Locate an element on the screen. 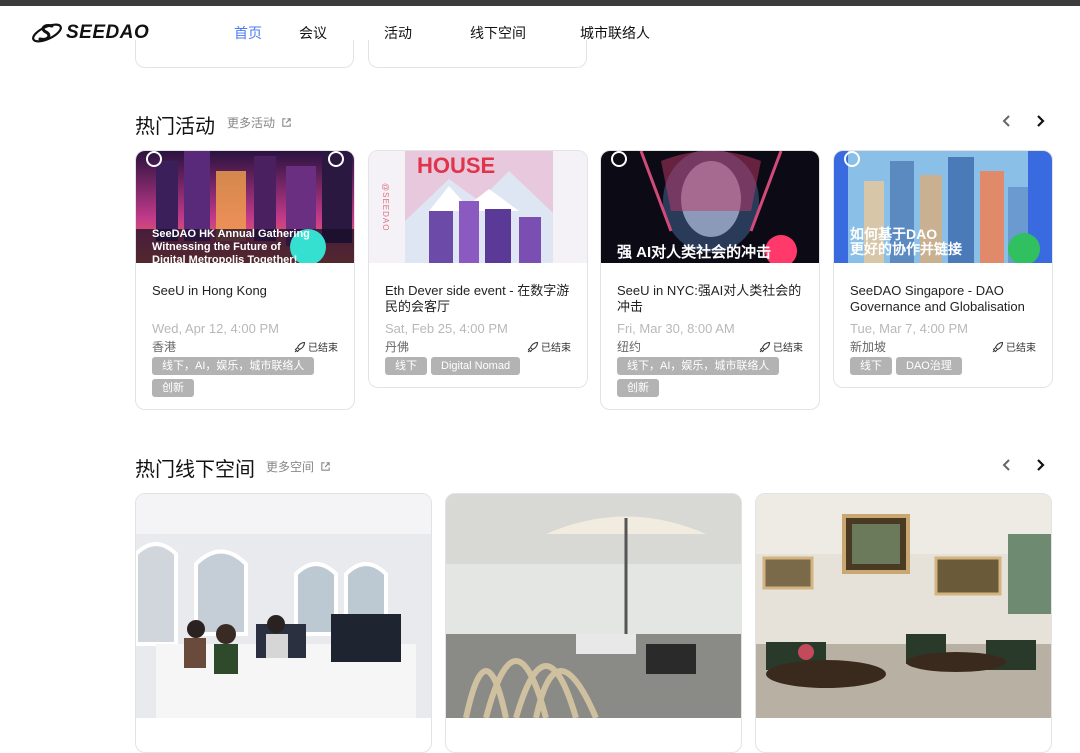  event-date: Sat, Feb 25, 4:00 PM is located at coordinates (446, 328).